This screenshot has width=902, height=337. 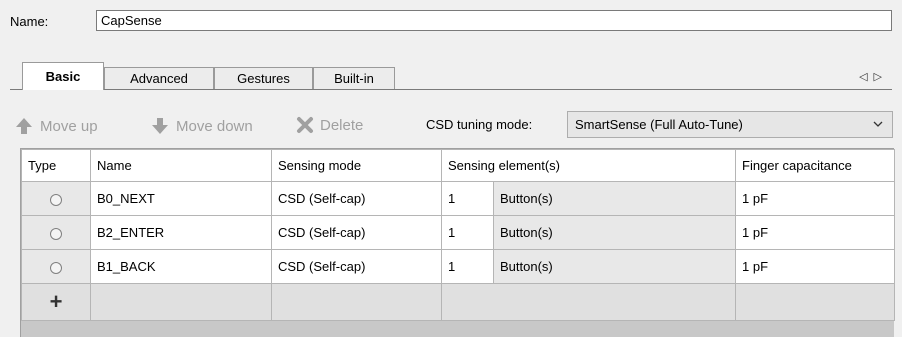 What do you see at coordinates (181, 266) in the screenshot?
I see `name-cell: B1_BACK` at bounding box center [181, 266].